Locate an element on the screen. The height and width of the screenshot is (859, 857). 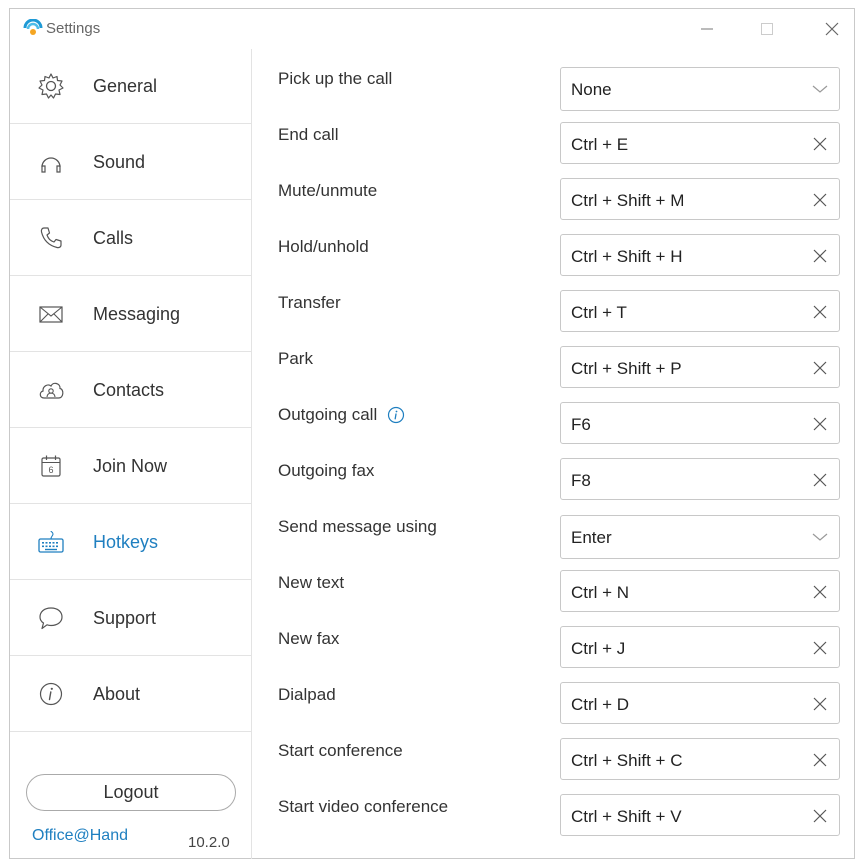
maximize-icon is located at coordinates (767, 29).